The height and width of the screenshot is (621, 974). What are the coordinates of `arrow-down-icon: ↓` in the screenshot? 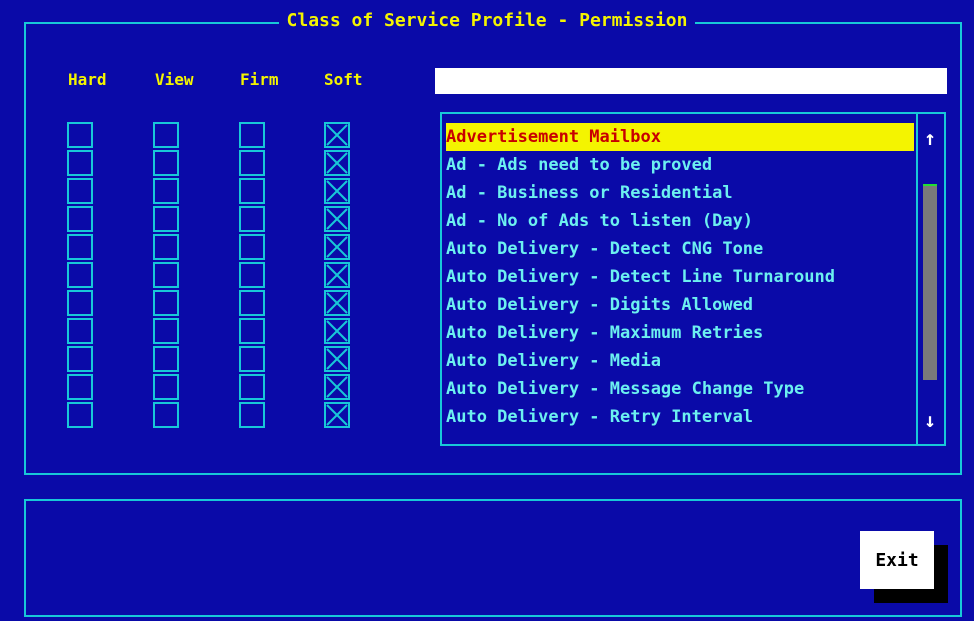 It's located at (930, 420).